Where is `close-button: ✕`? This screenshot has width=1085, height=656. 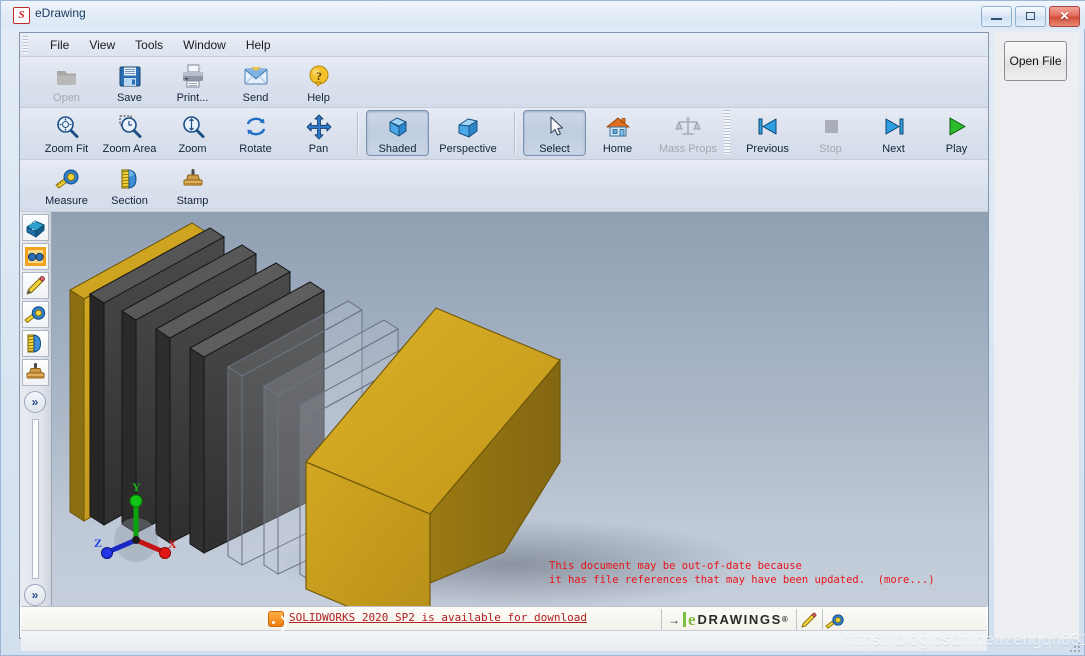
close-button: ✕ is located at coordinates (1064, 16).